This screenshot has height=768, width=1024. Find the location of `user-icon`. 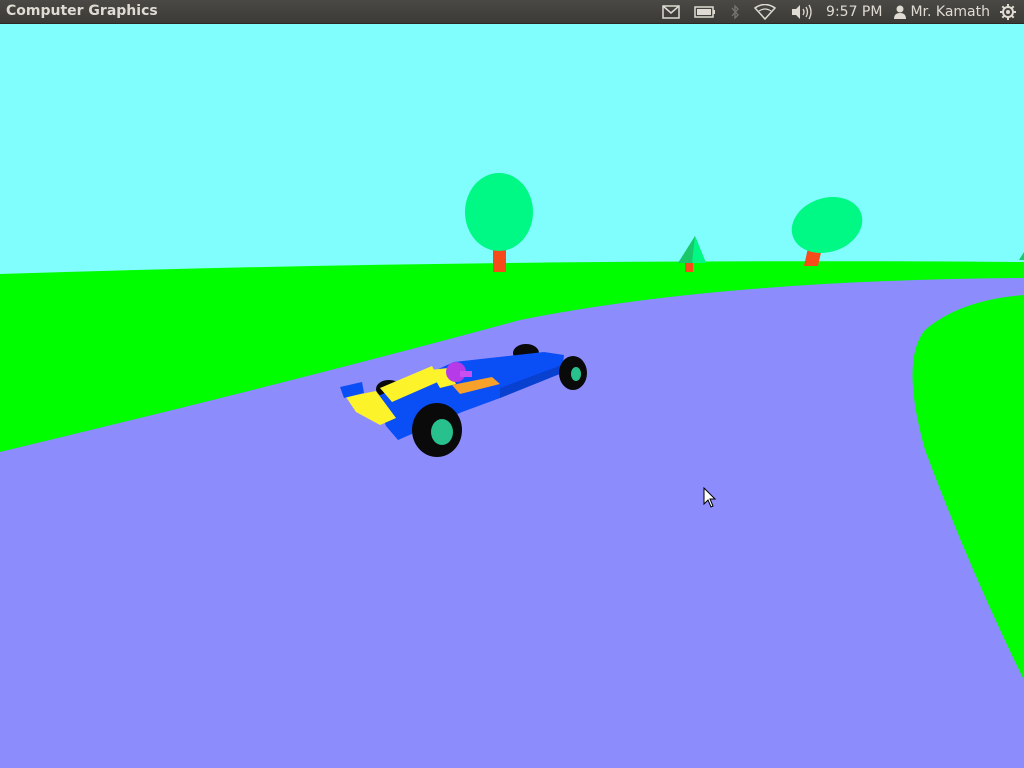

user-icon is located at coordinates (900, 12).